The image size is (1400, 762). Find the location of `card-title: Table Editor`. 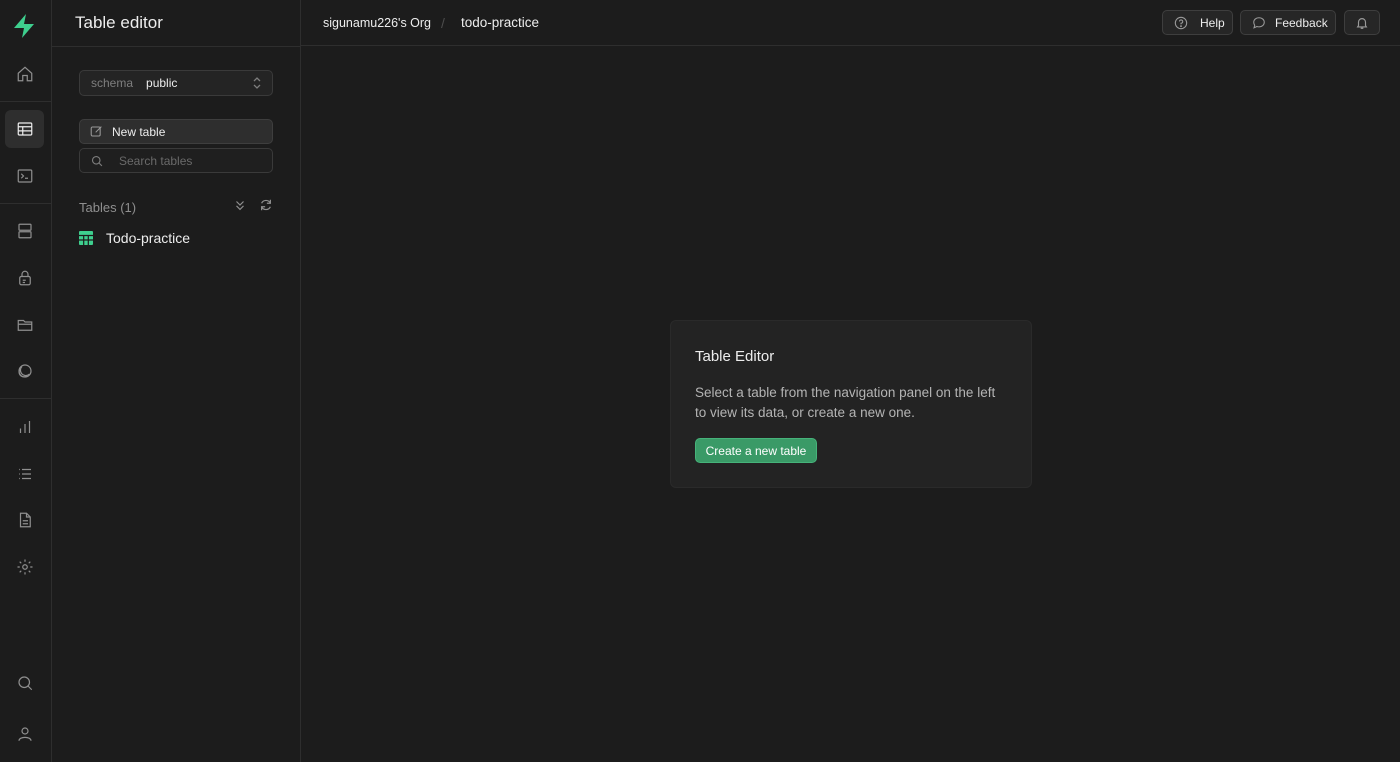

card-title: Table Editor is located at coordinates (735, 356).